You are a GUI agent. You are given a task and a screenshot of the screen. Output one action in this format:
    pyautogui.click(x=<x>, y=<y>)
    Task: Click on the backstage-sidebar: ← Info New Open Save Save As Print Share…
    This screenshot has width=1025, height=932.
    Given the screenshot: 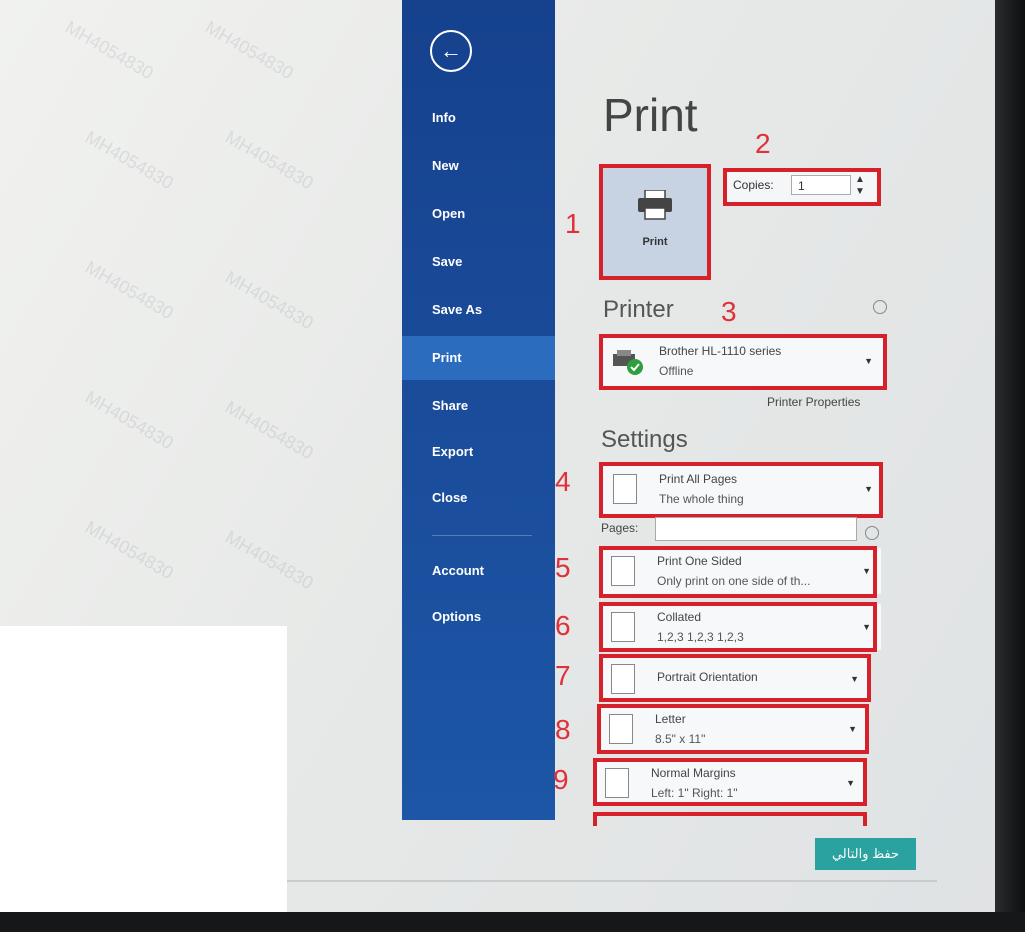 What is the action you would take?
    pyautogui.click(x=478, y=410)
    